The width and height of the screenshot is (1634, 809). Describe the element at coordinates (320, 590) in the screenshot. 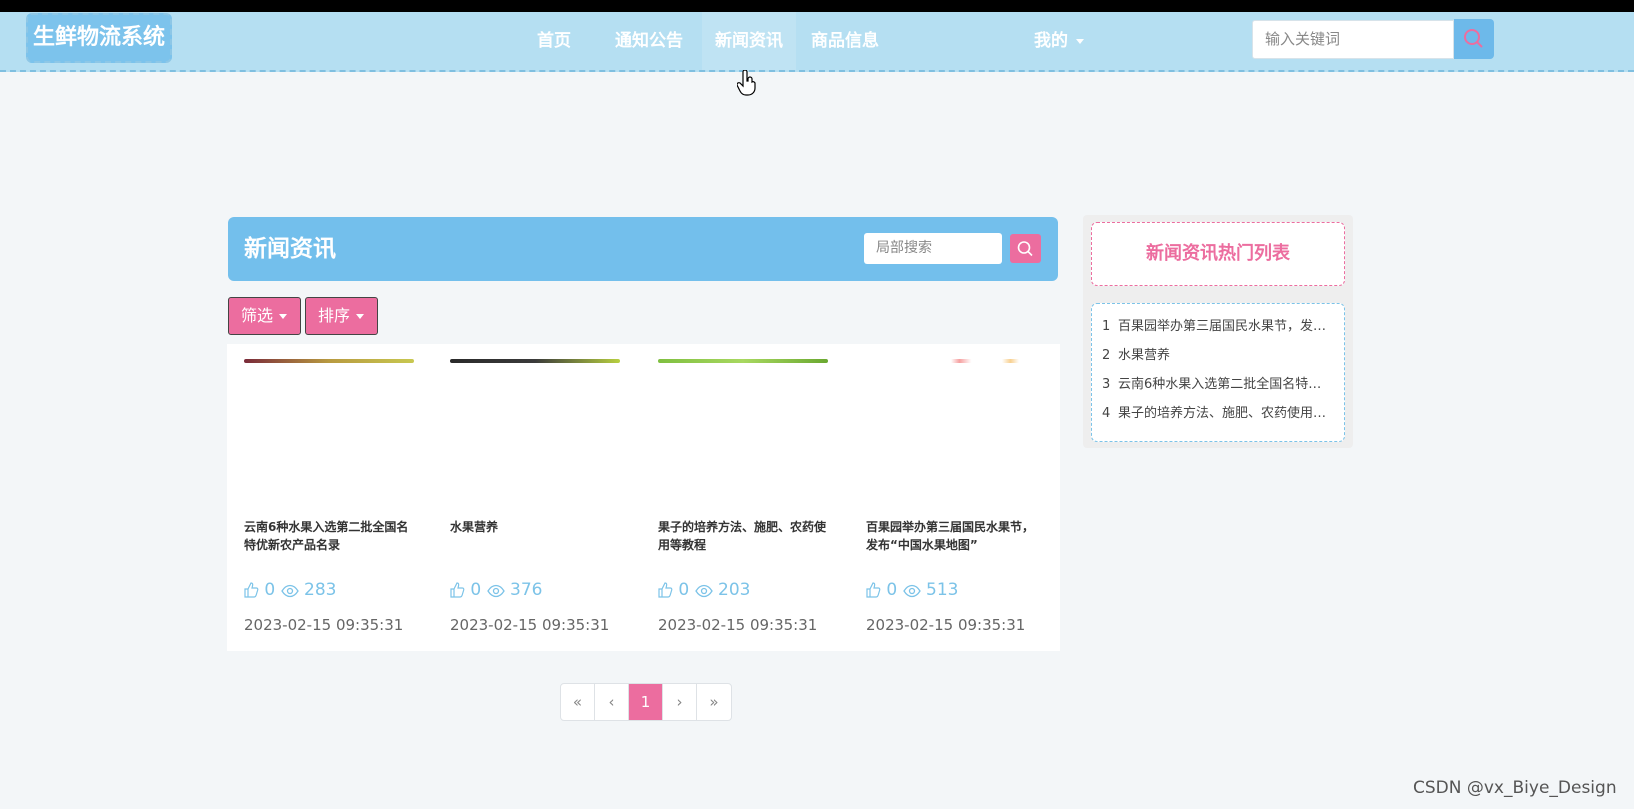

I see `view-count: 283` at that location.